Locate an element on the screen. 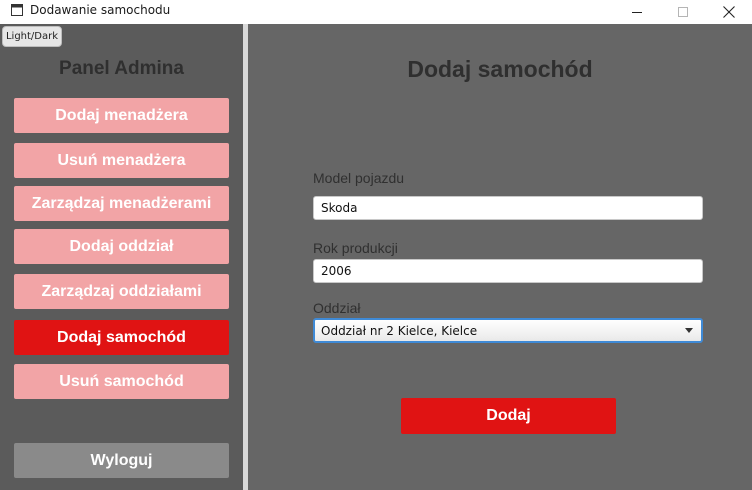 Image resolution: width=752 pixels, height=490 pixels. close-icon is located at coordinates (729, 12).